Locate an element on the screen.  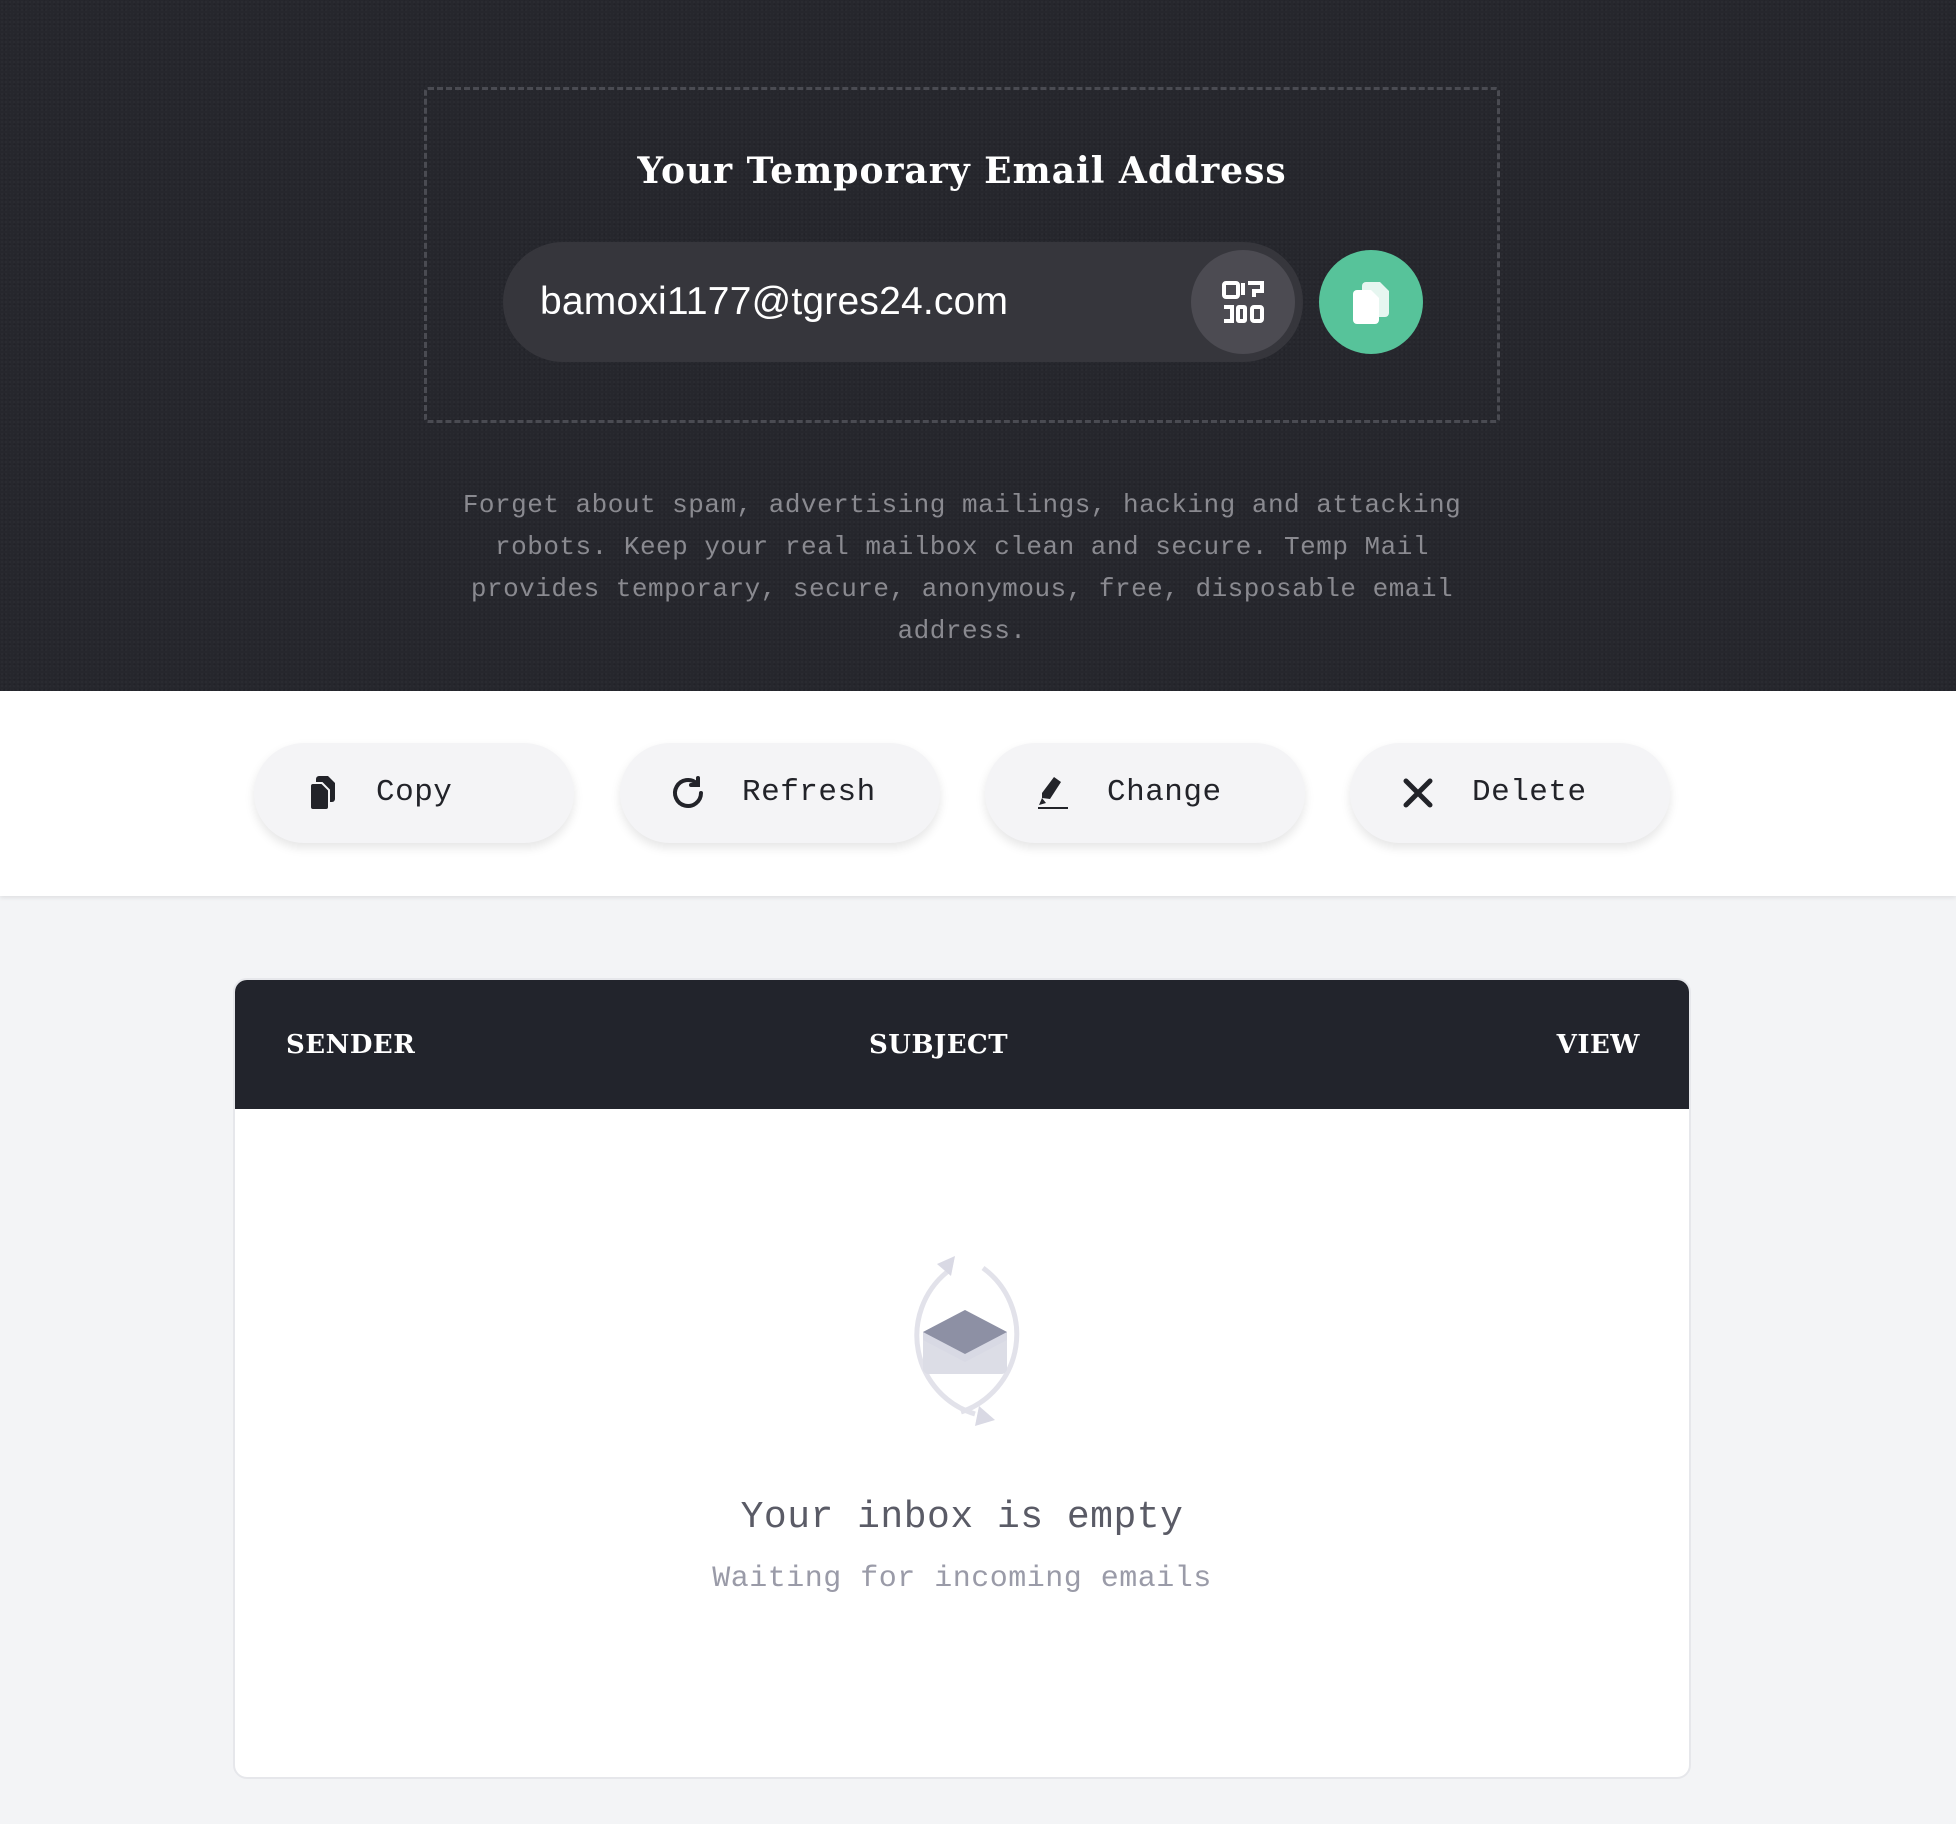
copy-button: Copy is located at coordinates (414, 793).